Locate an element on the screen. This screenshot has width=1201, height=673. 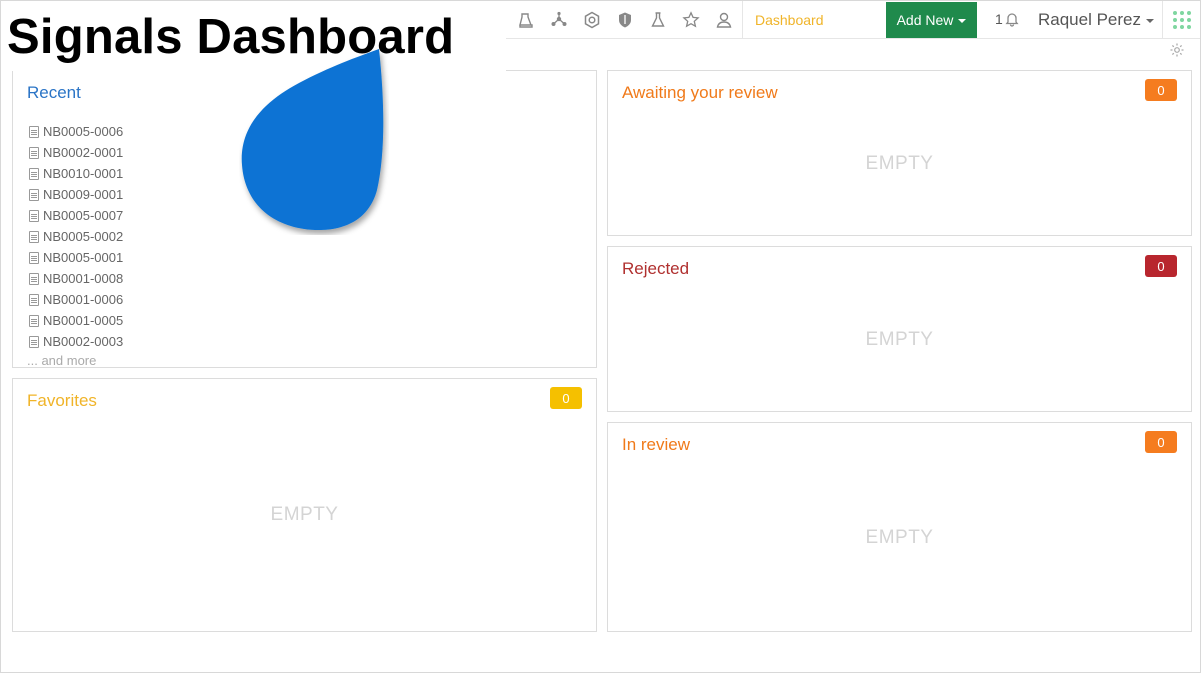
apps-grid-icon is located at coordinates (1182, 20).